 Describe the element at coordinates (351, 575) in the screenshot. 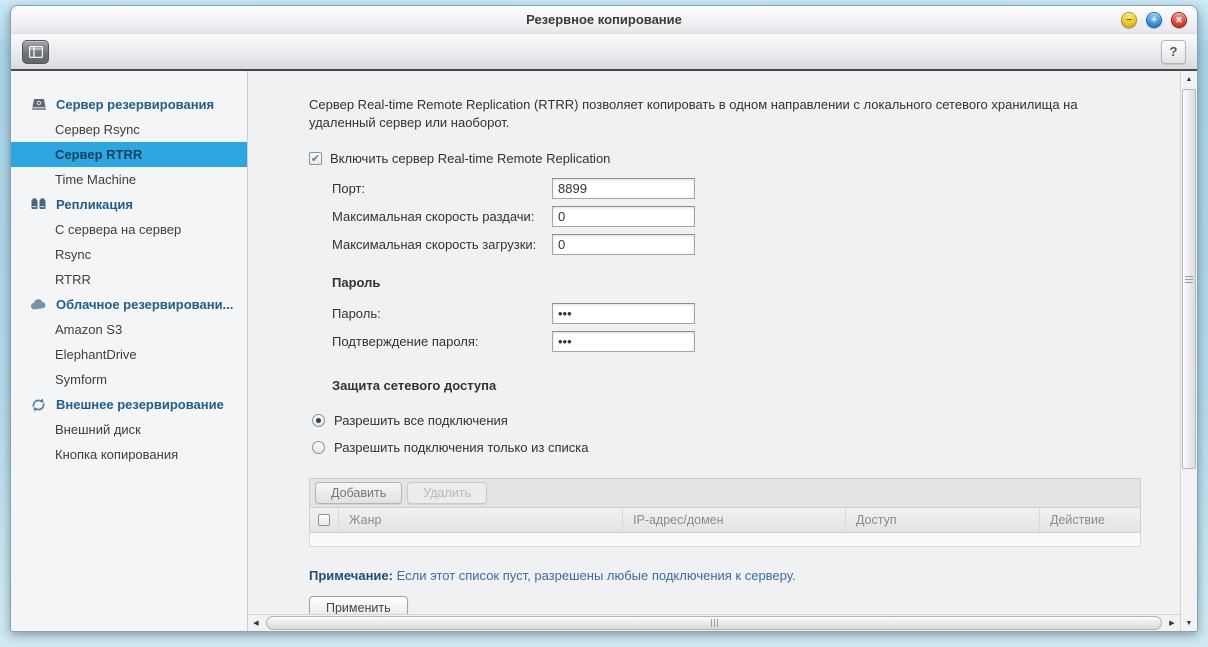

I see `note-label: Примечание:` at that location.